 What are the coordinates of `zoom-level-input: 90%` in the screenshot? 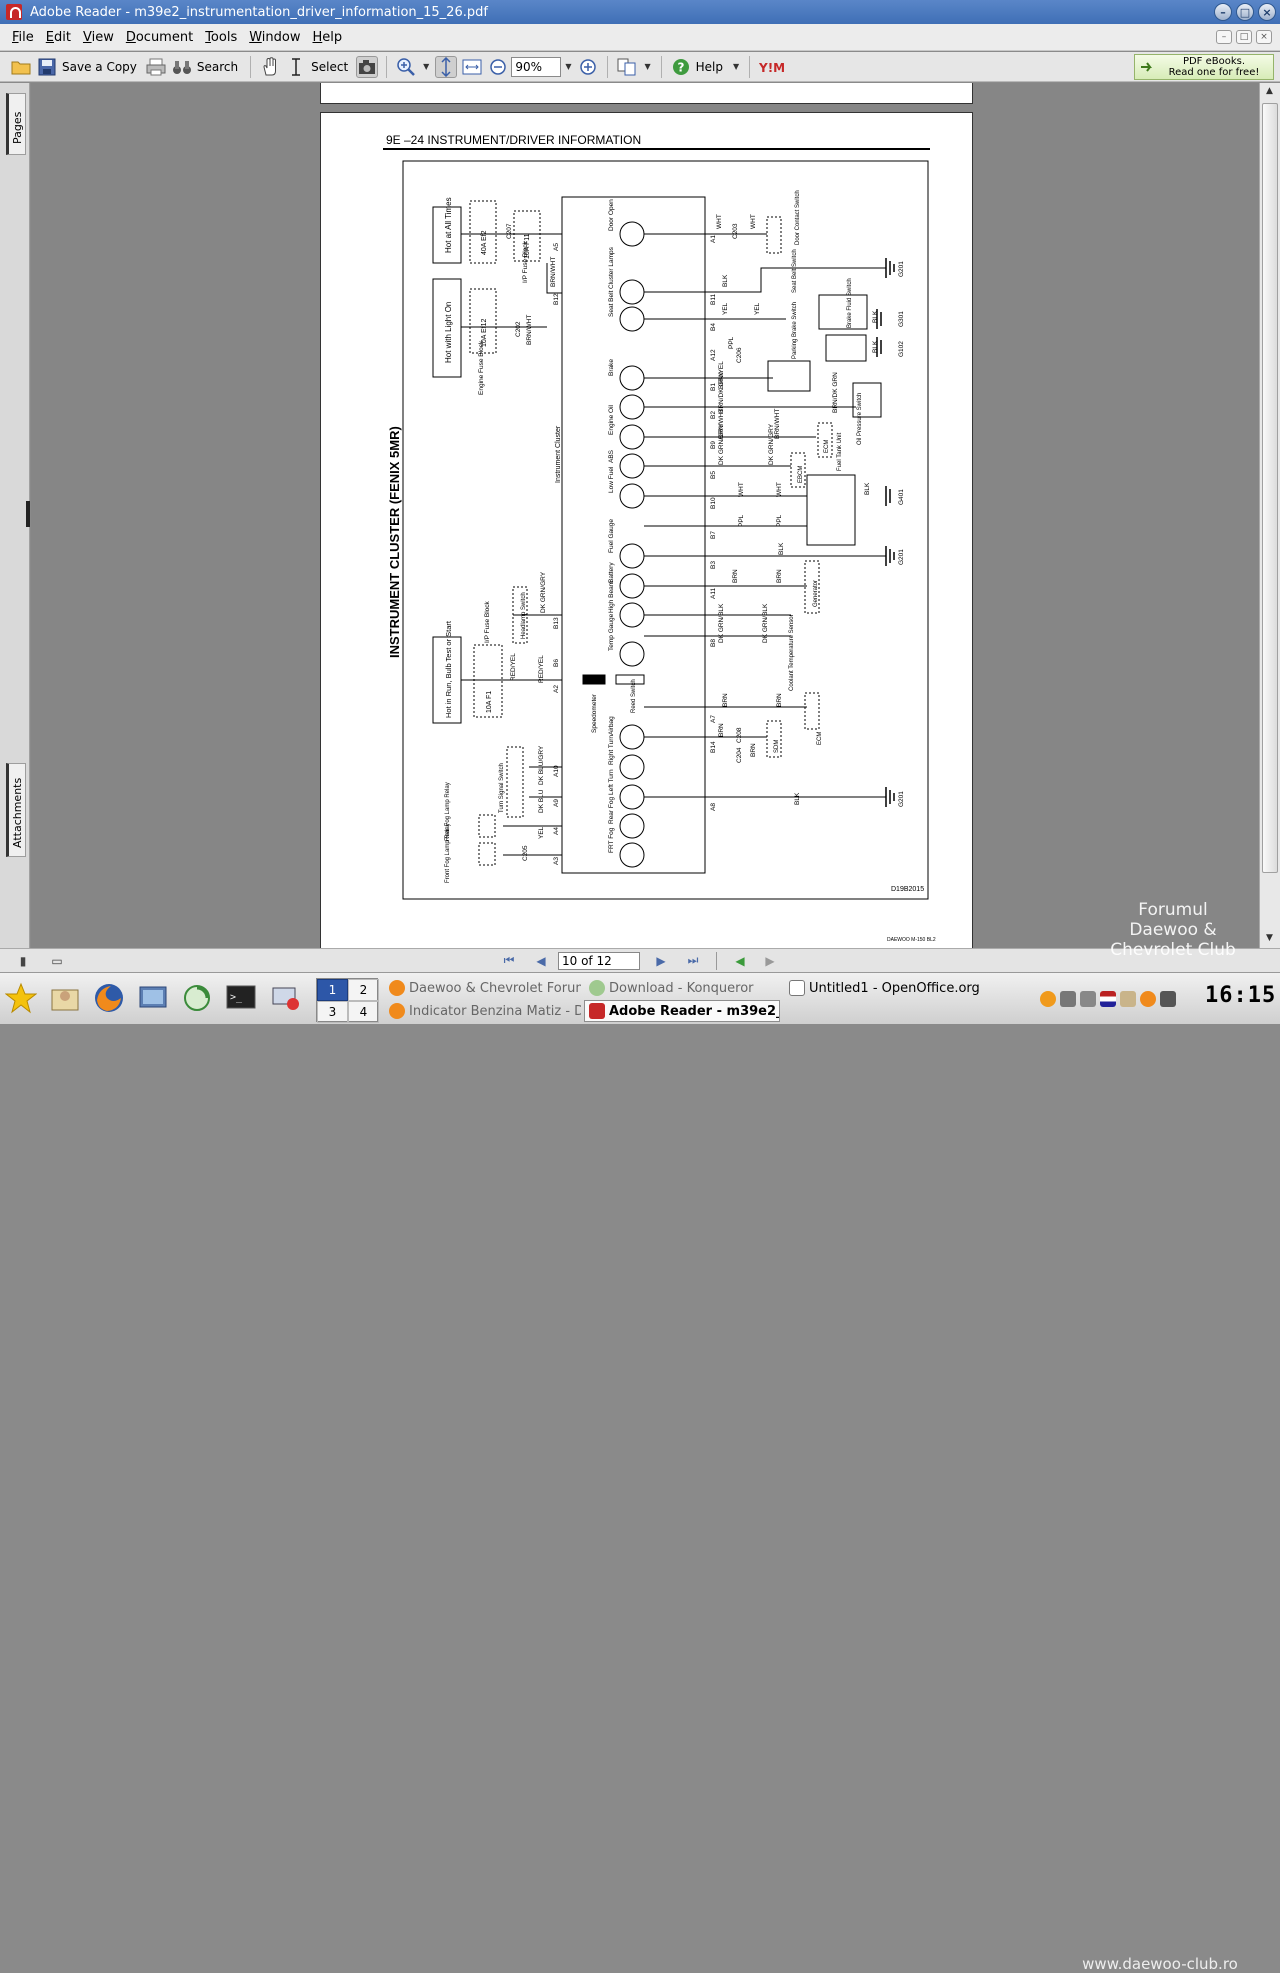 It's located at (536, 66).